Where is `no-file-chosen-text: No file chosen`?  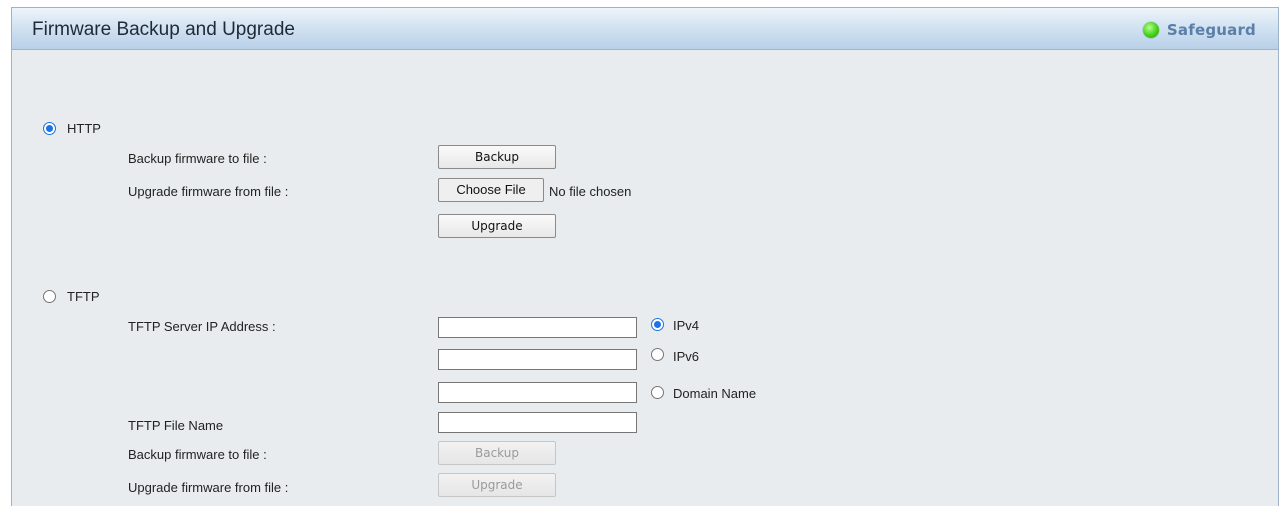 no-file-chosen-text: No file chosen is located at coordinates (590, 191).